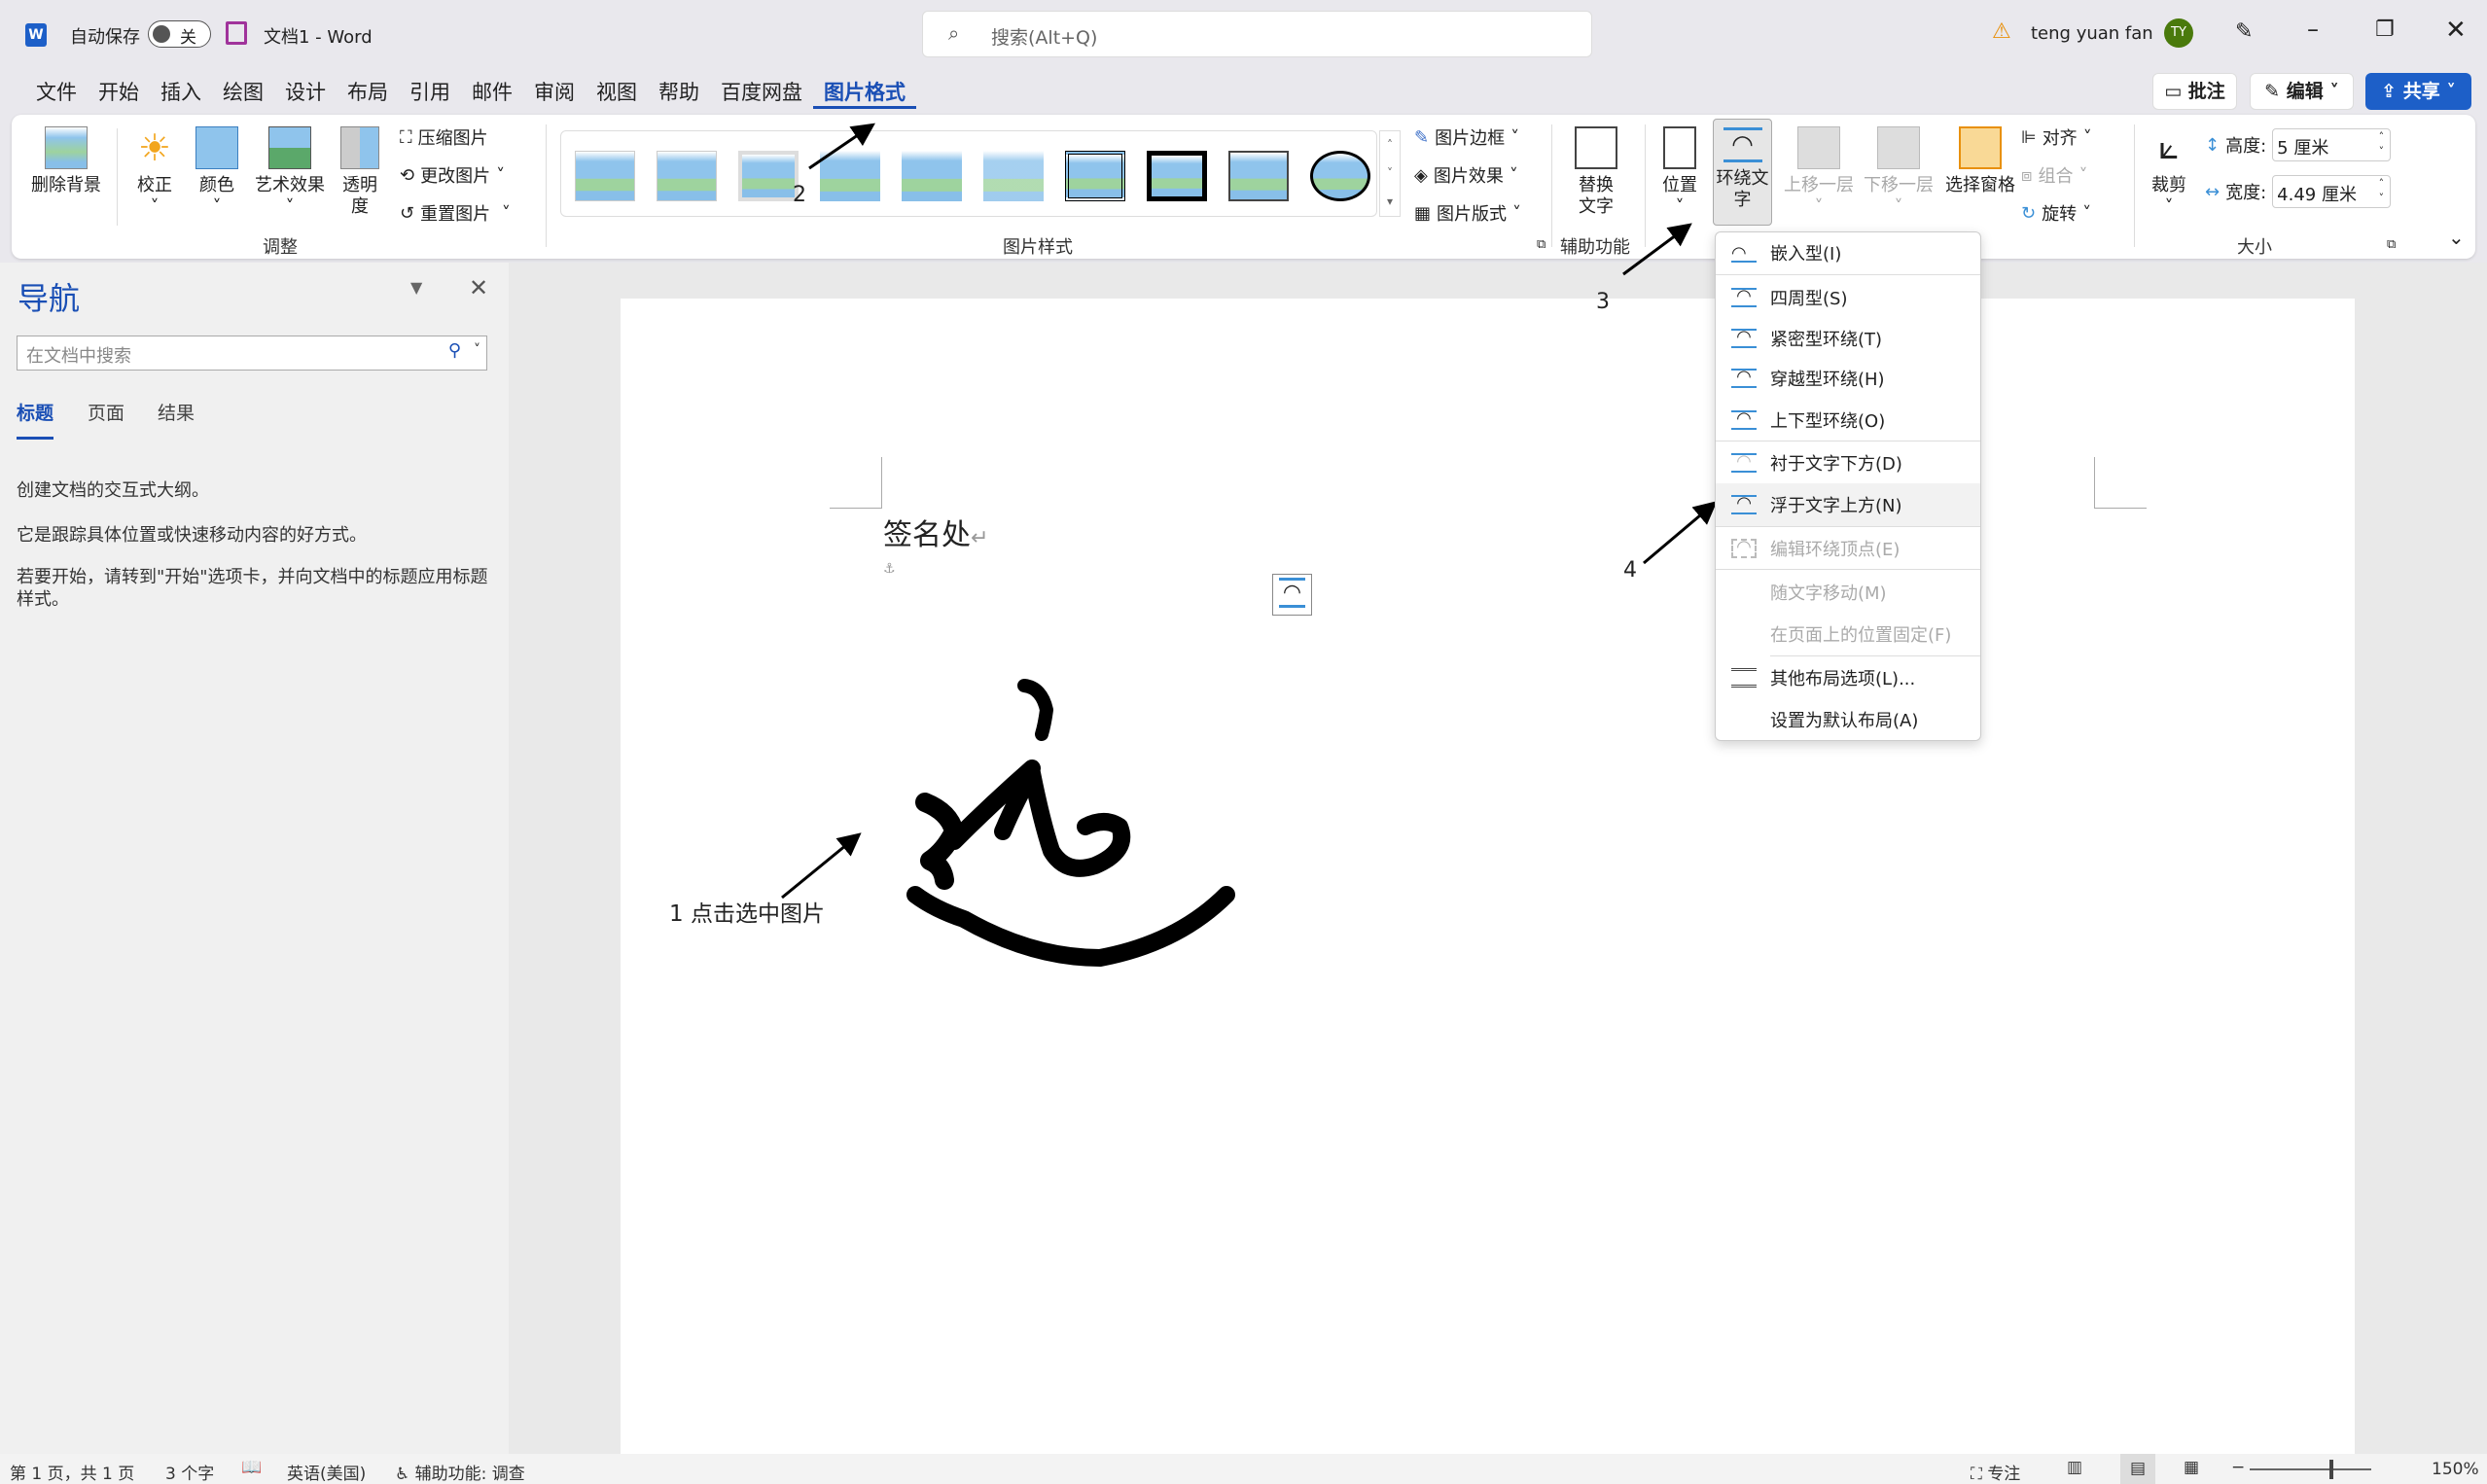 This screenshot has height=1484, width=2487. I want to click on zoom-level: 150%, so click(2455, 1470).